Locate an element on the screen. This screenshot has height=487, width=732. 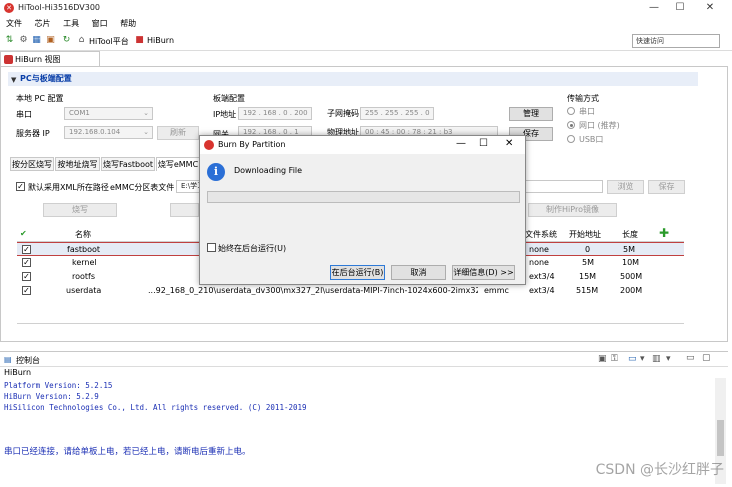
manage-button: 管理 is located at coordinates (531, 114).